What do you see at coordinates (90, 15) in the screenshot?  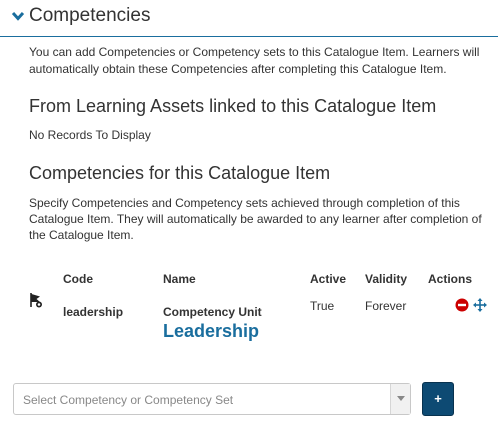 I see `section-title: Competencies` at bounding box center [90, 15].